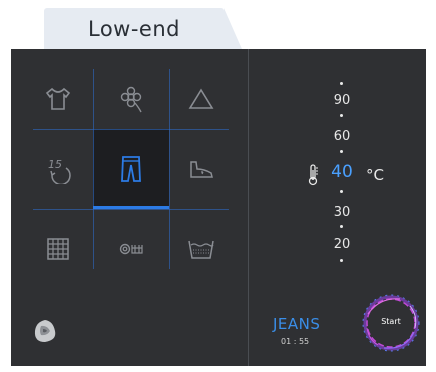 The width and height of the screenshot is (436, 372). Describe the element at coordinates (313, 175) in the screenshot. I see `thermometer-icon` at that location.